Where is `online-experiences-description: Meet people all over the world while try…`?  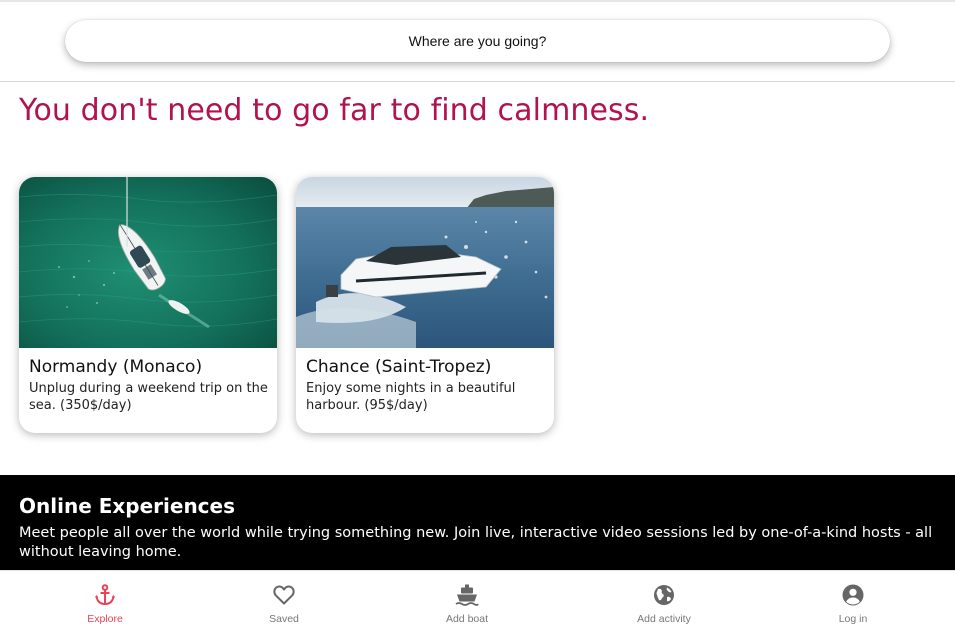 online-experiences-description: Meet people all over the world while try… is located at coordinates (476, 542).